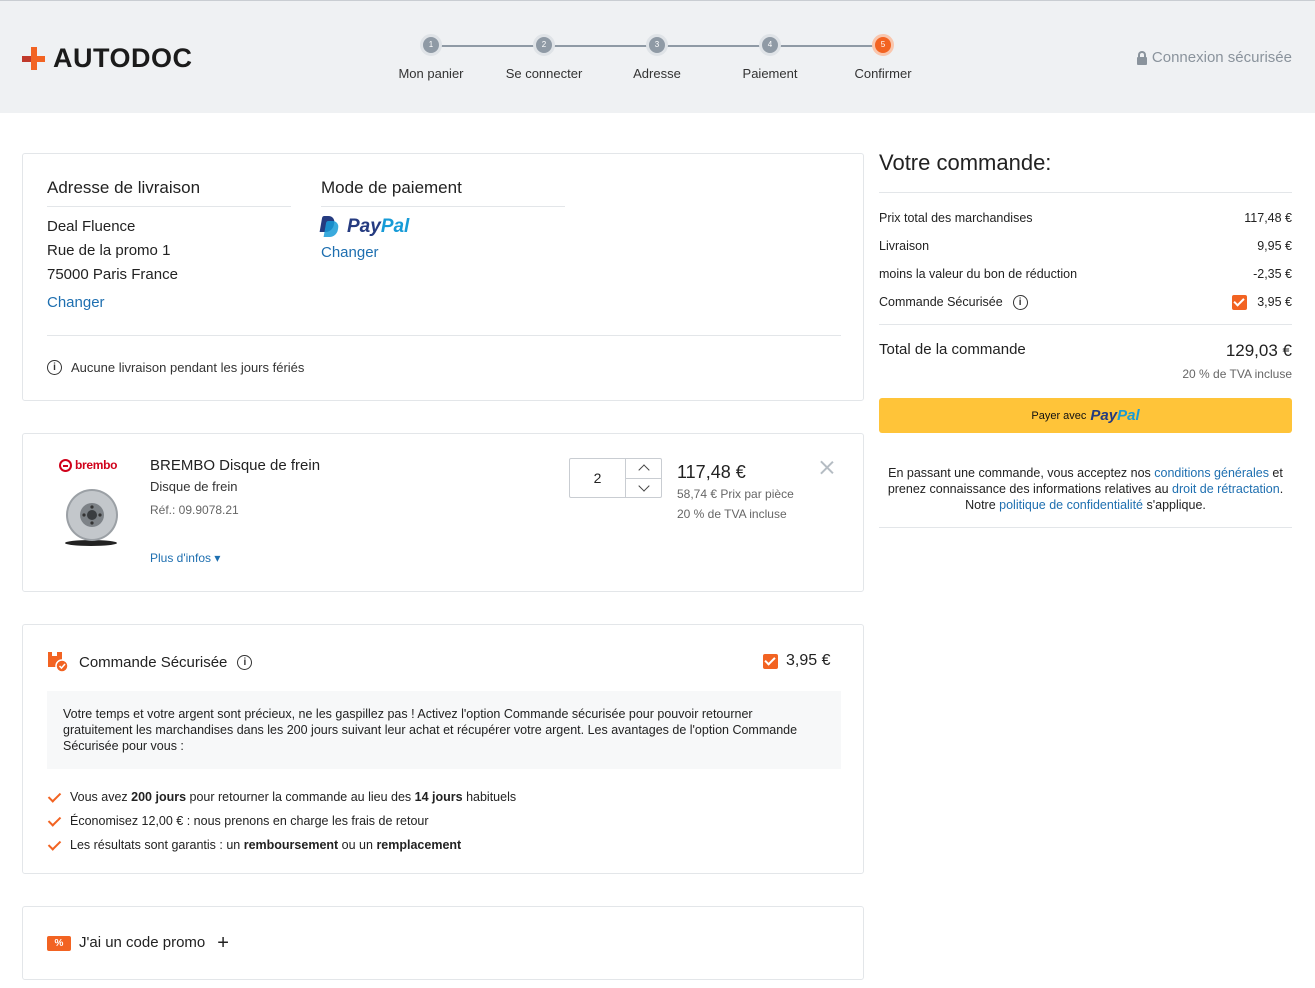 The image size is (1315, 988). Describe the element at coordinates (431, 57) in the screenshot. I see `step-mon-panier: 1 Mon panier` at that location.